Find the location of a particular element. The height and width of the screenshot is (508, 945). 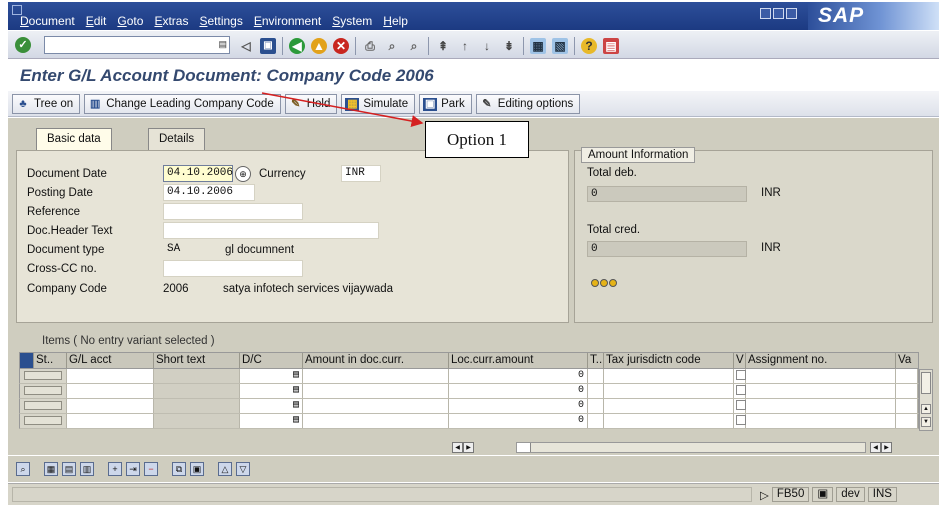

menu-system: System is located at coordinates (352, 21).